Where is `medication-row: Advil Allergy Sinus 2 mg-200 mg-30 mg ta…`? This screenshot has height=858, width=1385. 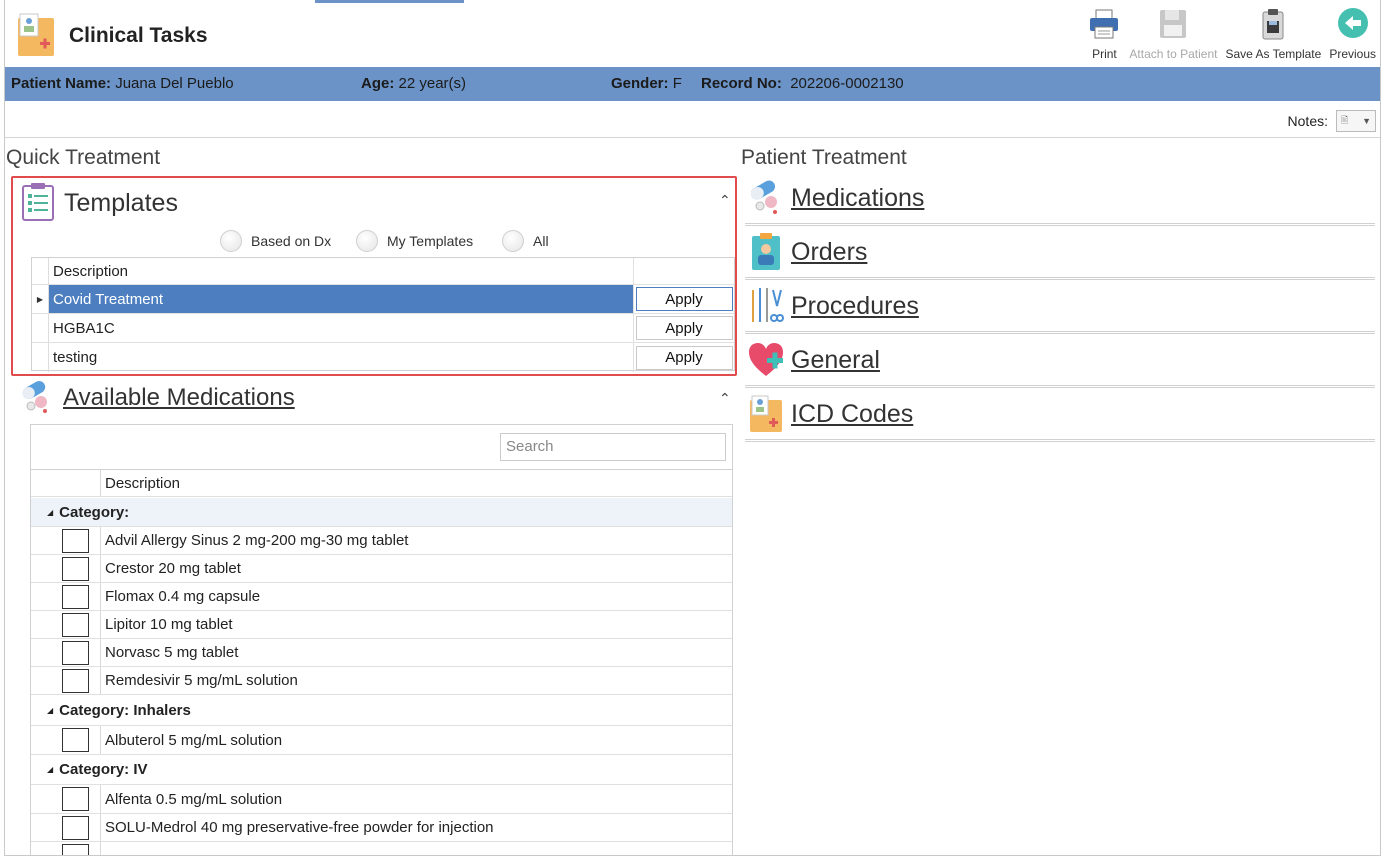 medication-row: Advil Allergy Sinus 2 mg-200 mg-30 mg ta… is located at coordinates (381, 541).